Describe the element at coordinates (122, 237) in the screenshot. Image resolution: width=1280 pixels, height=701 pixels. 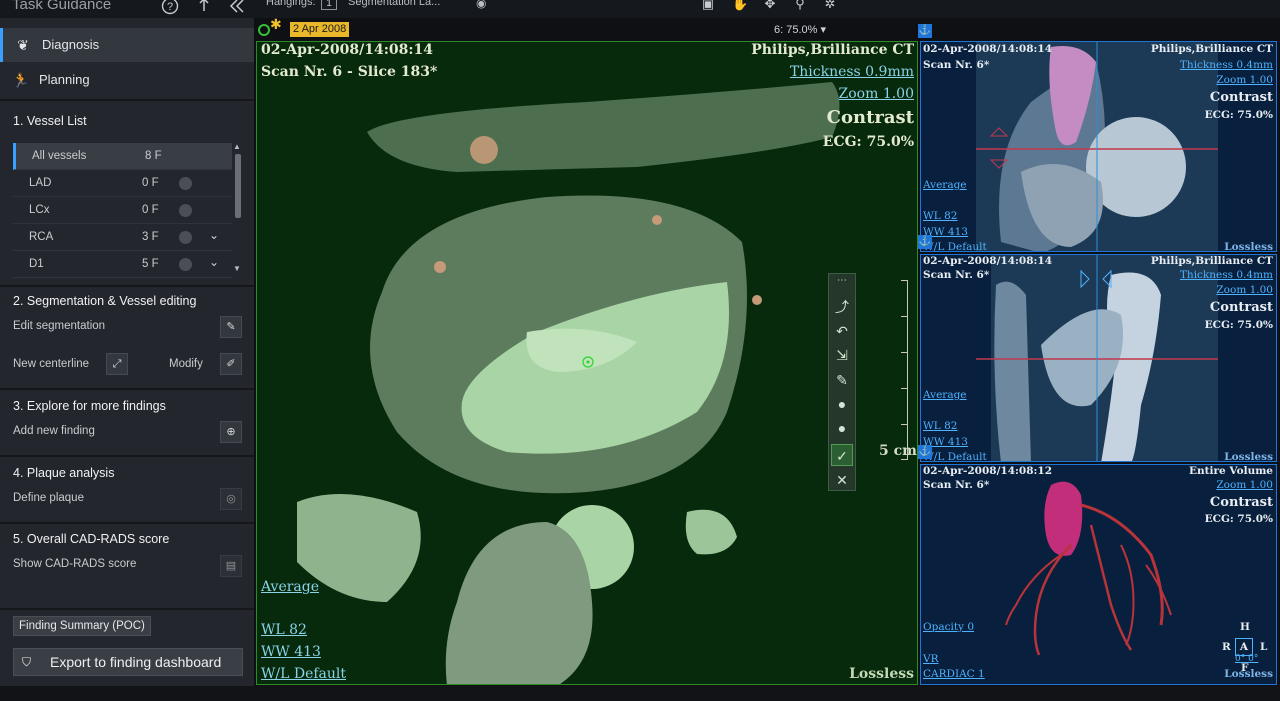
I see `vessel-row-rca: RCA 3 F ⌄` at that location.